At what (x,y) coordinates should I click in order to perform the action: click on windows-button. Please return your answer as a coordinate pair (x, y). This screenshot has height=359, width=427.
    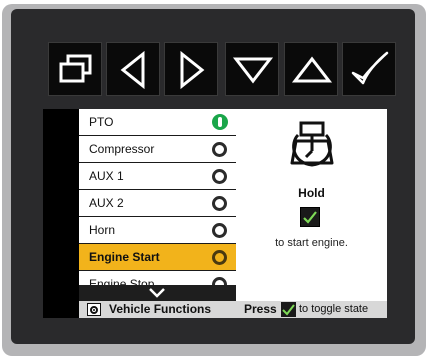
    Looking at the image, I should click on (75, 69).